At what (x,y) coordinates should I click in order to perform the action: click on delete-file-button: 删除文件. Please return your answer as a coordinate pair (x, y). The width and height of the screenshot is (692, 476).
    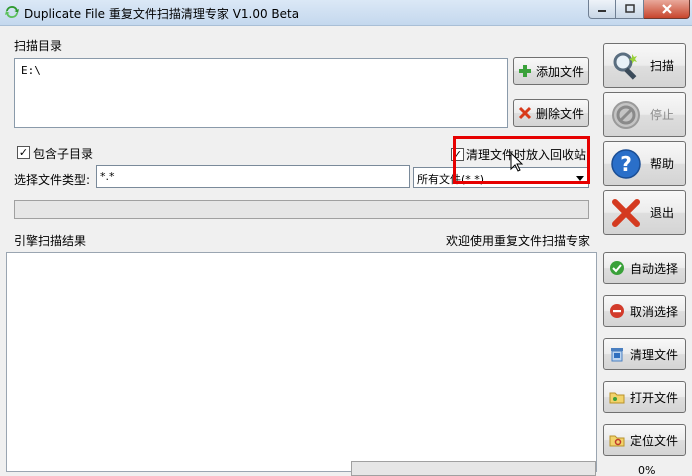
    Looking at the image, I should click on (551, 113).